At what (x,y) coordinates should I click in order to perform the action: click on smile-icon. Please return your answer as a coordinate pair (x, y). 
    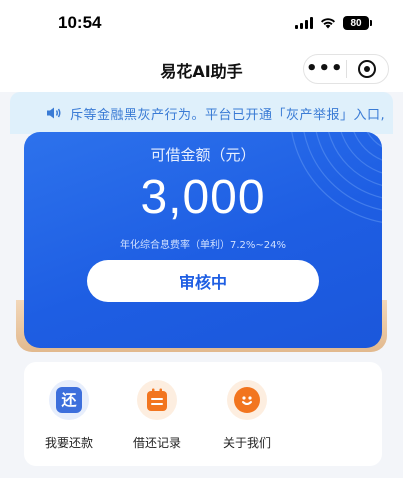
    Looking at the image, I should click on (247, 400).